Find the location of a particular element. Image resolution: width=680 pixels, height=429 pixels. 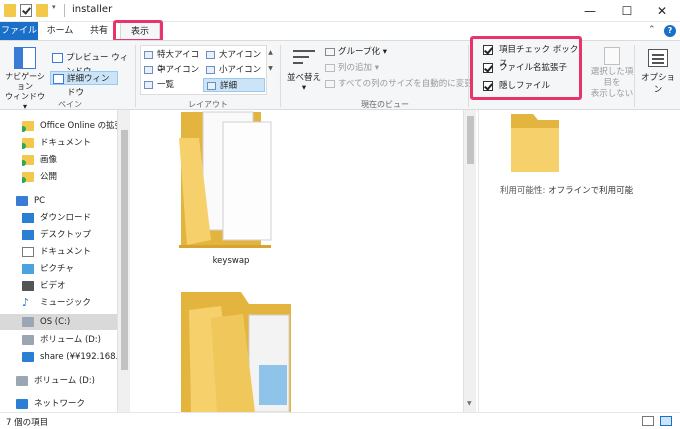

nav-item-pc: PC is located at coordinates (66, 201).